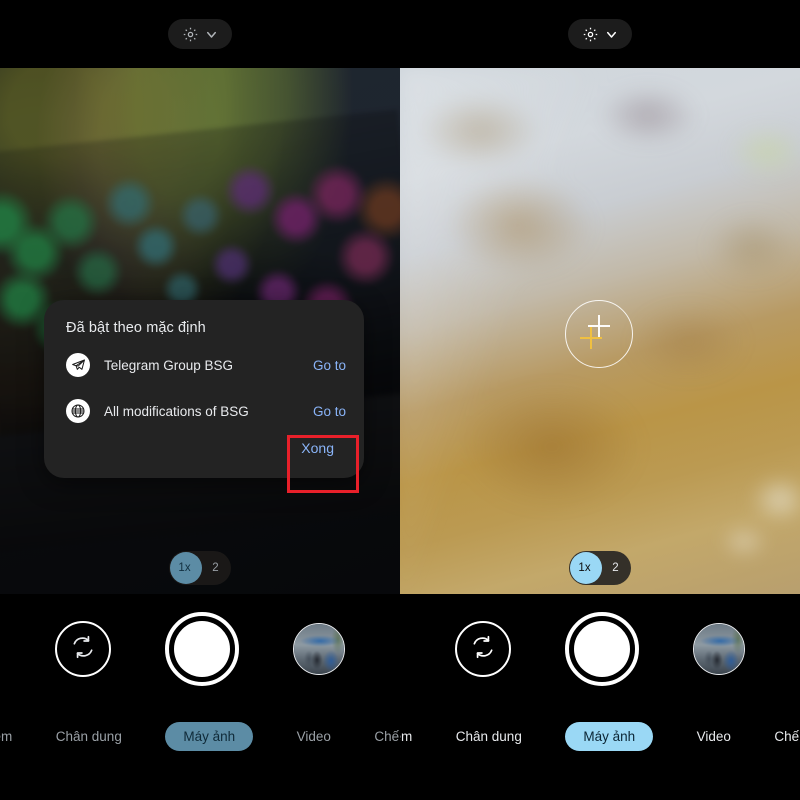 This screenshot has width=800, height=800. What do you see at coordinates (176, 411) in the screenshot?
I see `dialog-row-label: All modifications of BSG` at bounding box center [176, 411].